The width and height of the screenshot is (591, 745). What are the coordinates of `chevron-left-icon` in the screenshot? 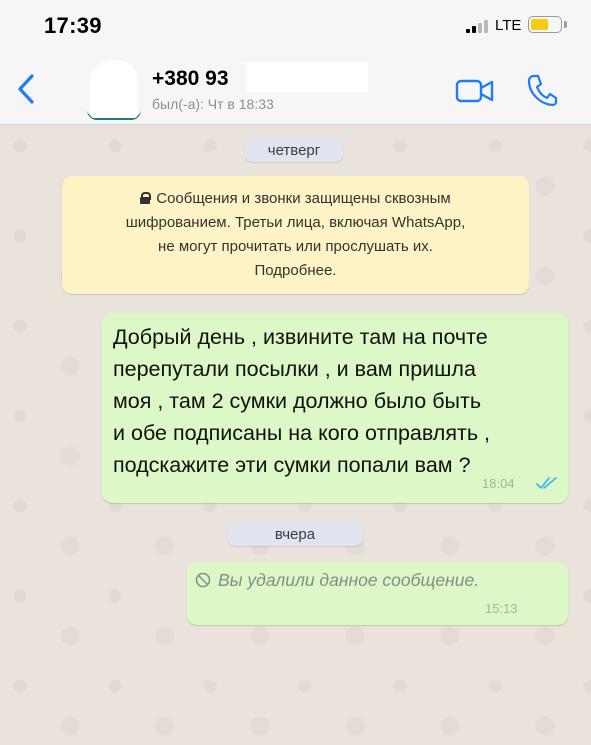 It's located at (26, 89).